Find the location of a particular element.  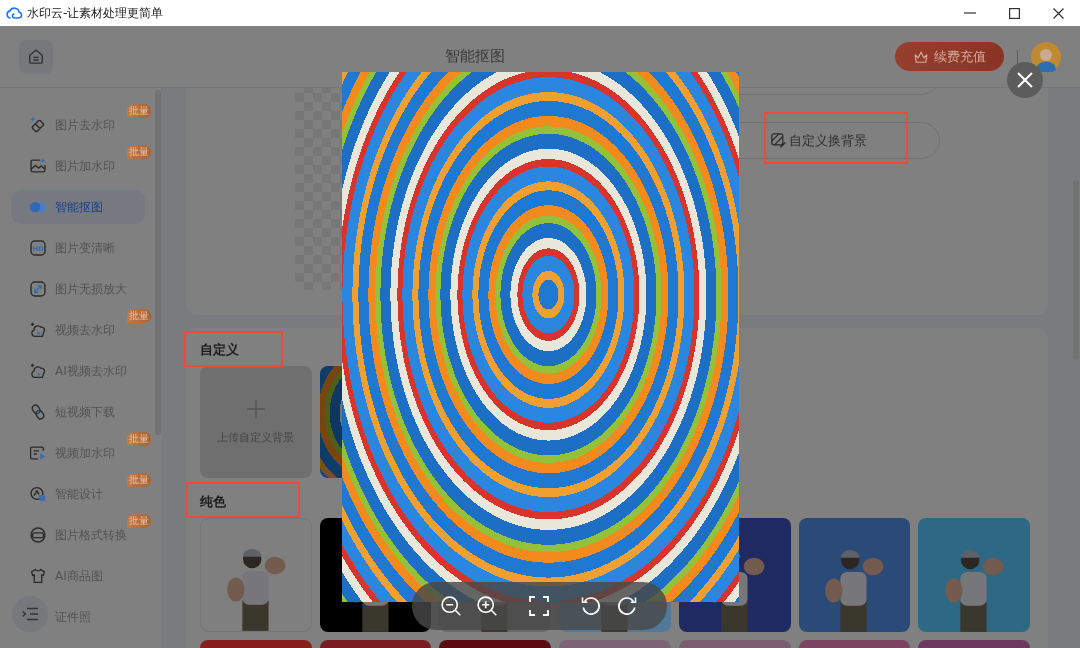

menu-collapse-icon is located at coordinates (30, 614).